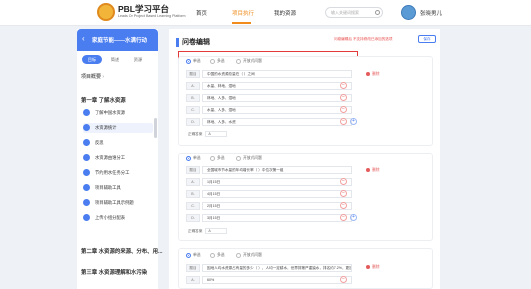 Image resolution: width=531 pixels, height=289 pixels. Describe the element at coordinates (277, 218) in the screenshot. I see `option-input: 3月15日` at that location.